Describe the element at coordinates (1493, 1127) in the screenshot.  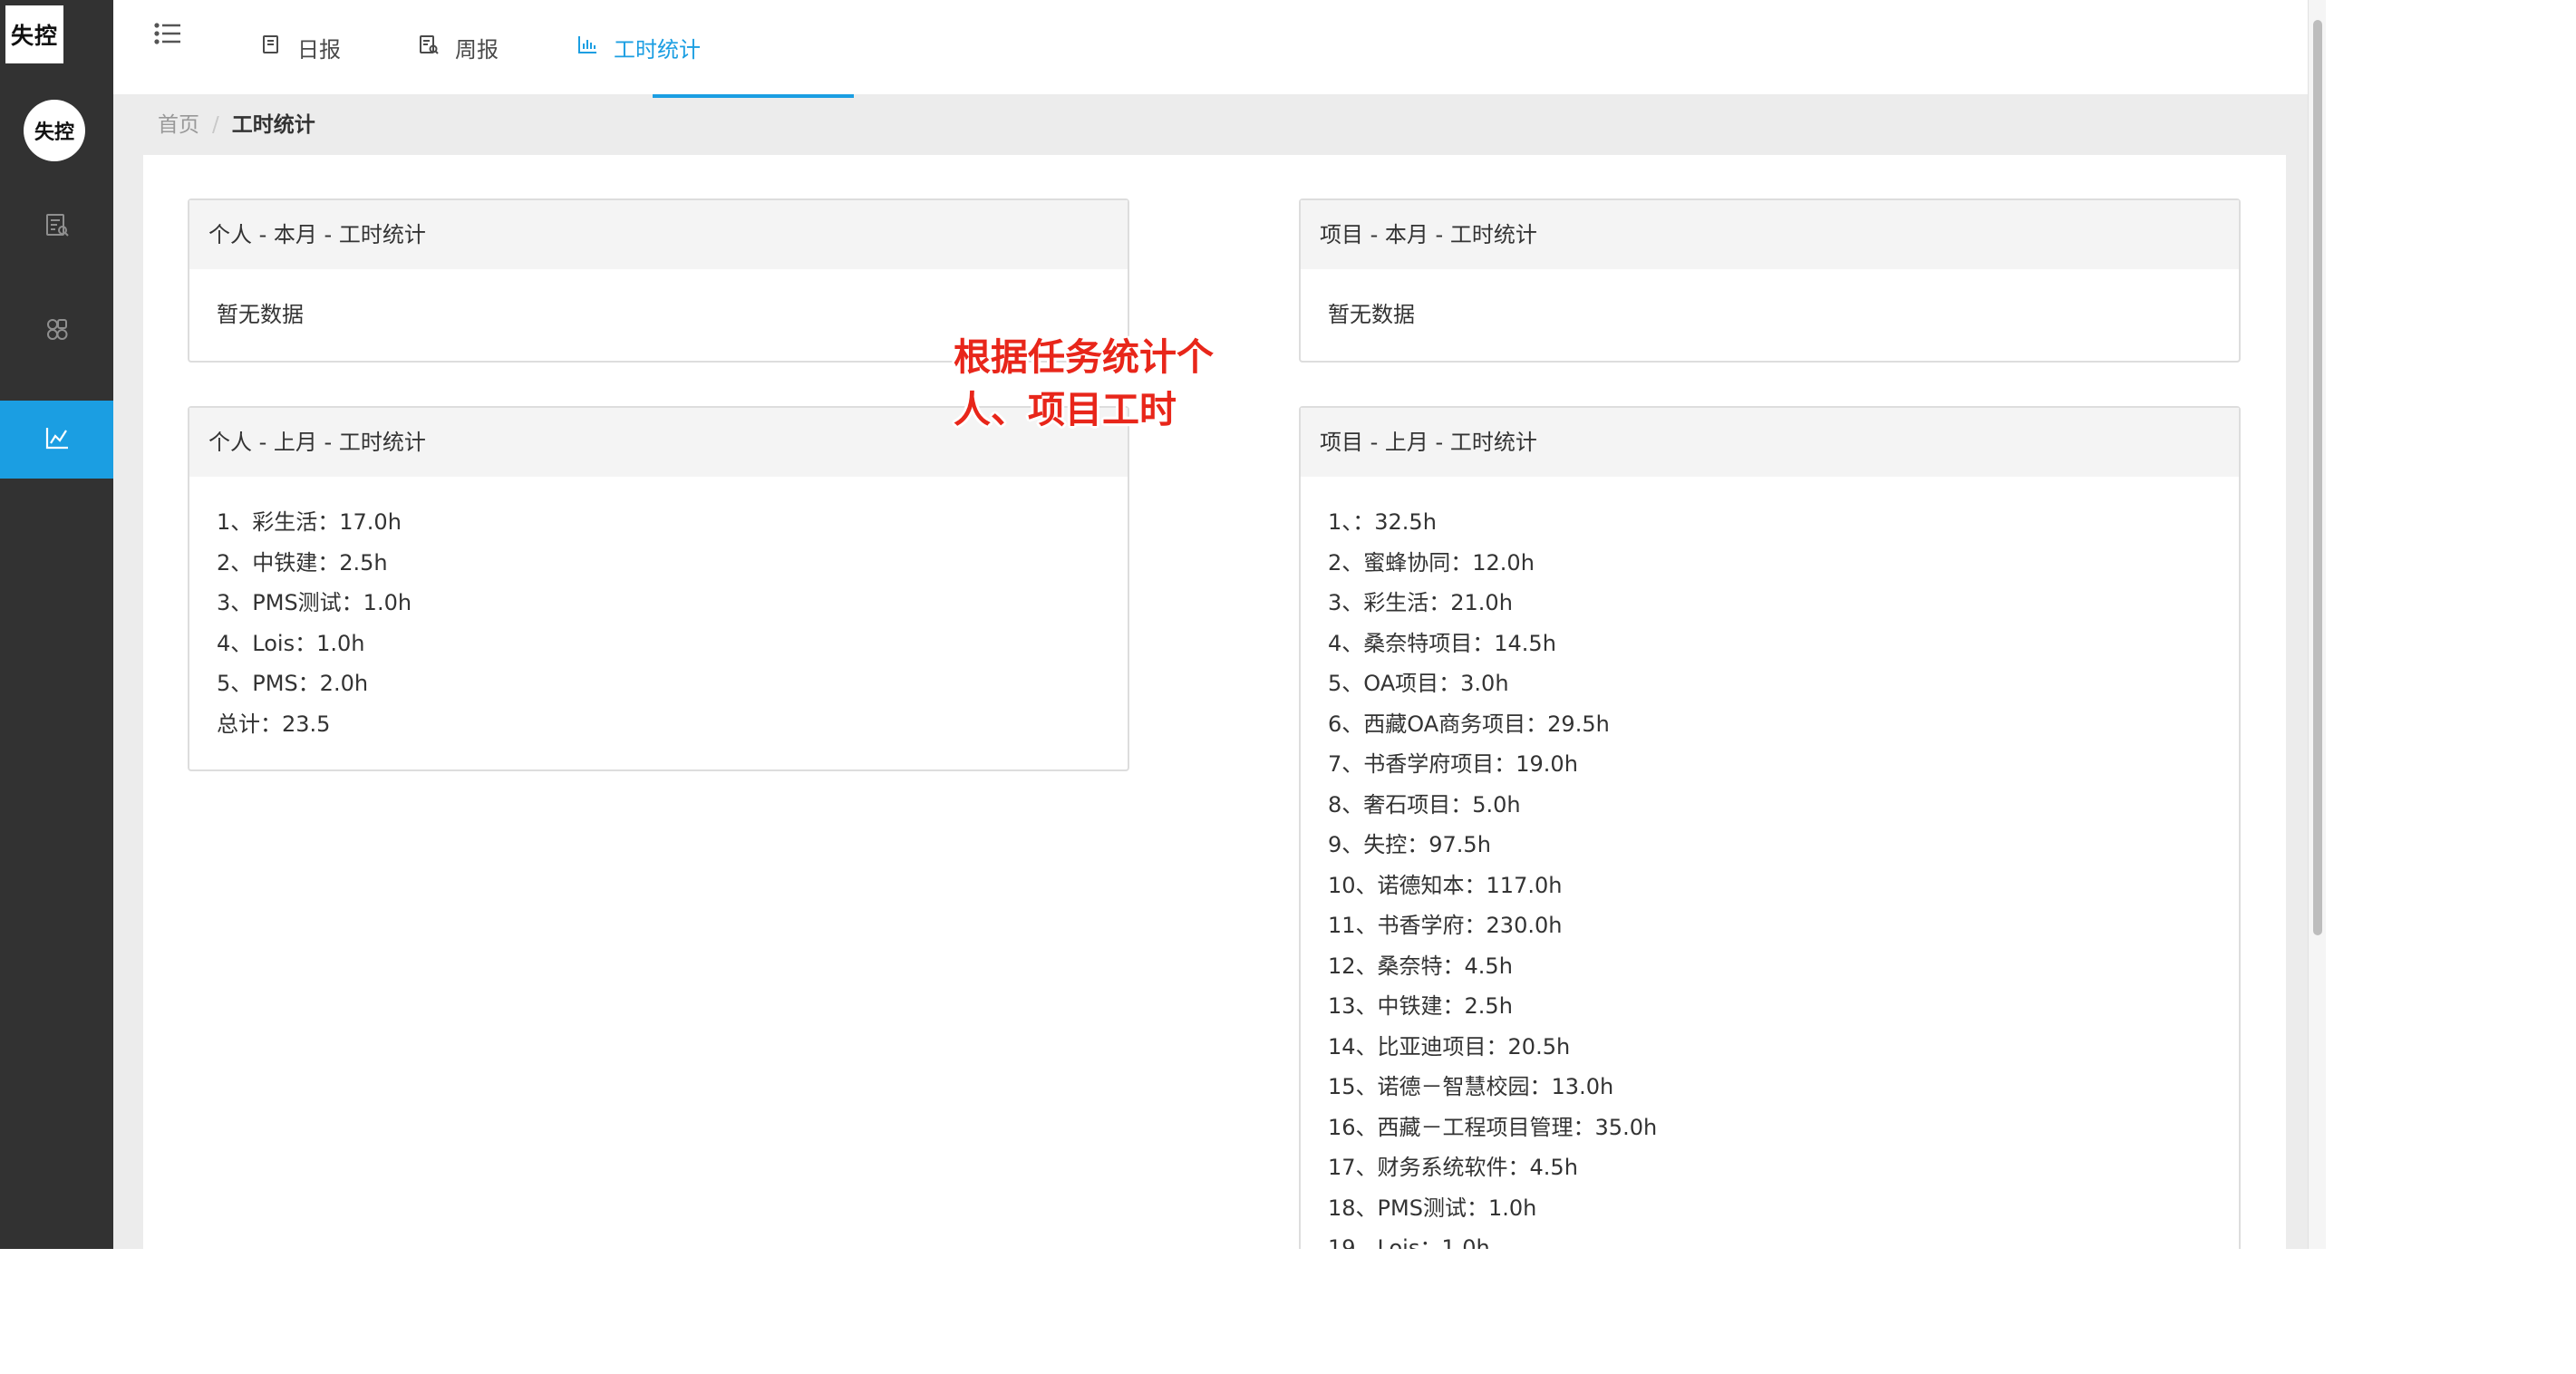
I see `list-item: 16、西藏－工程项目管理：35.0h` at that location.